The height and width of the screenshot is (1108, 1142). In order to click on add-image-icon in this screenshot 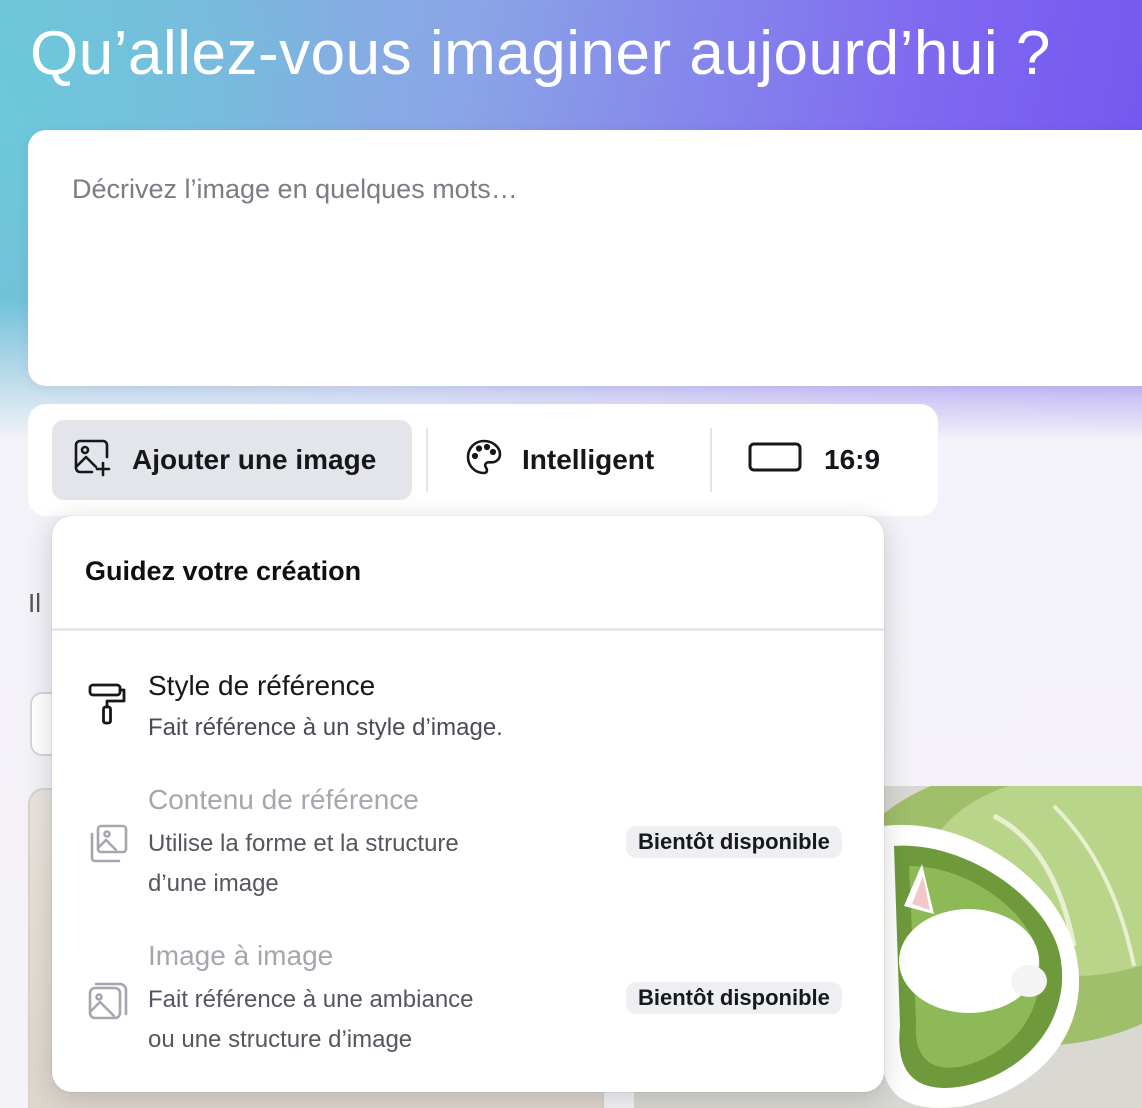, I will do `click(92, 460)`.